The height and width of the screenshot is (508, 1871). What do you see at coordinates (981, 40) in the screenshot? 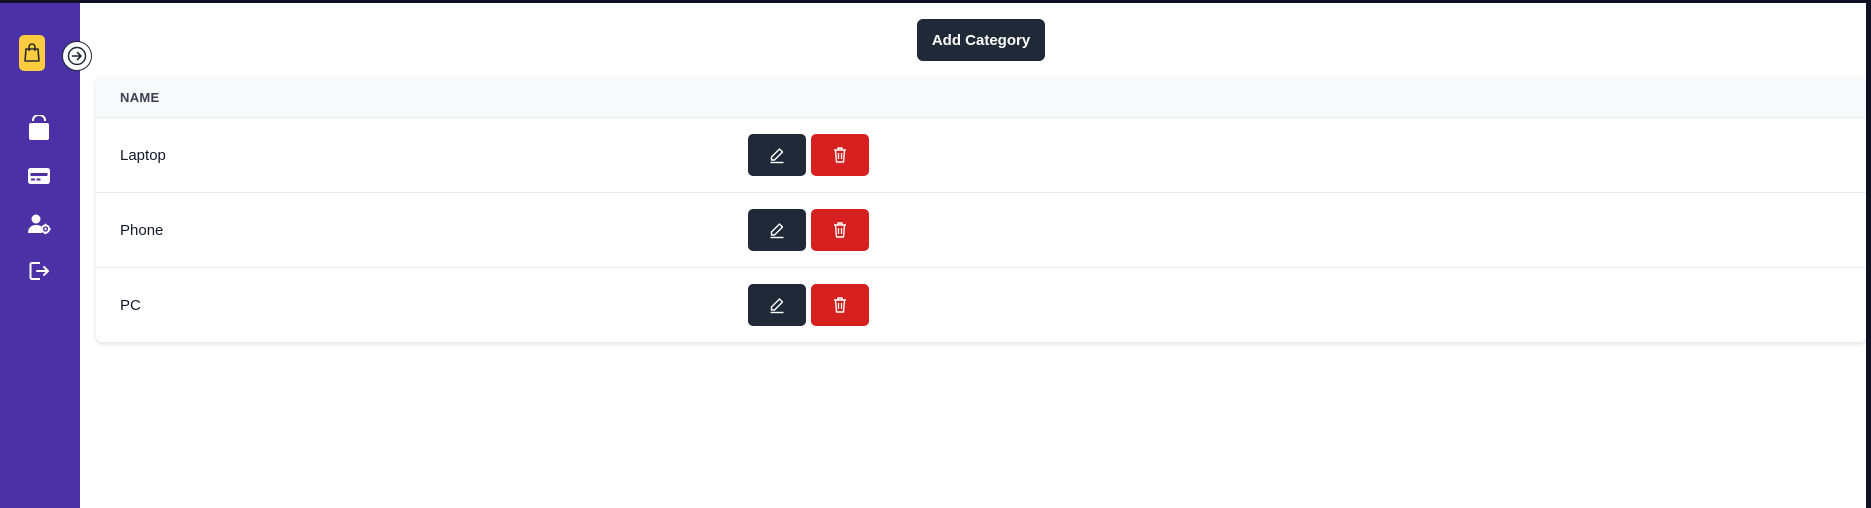
I see `add-category-button: Add Category` at bounding box center [981, 40].